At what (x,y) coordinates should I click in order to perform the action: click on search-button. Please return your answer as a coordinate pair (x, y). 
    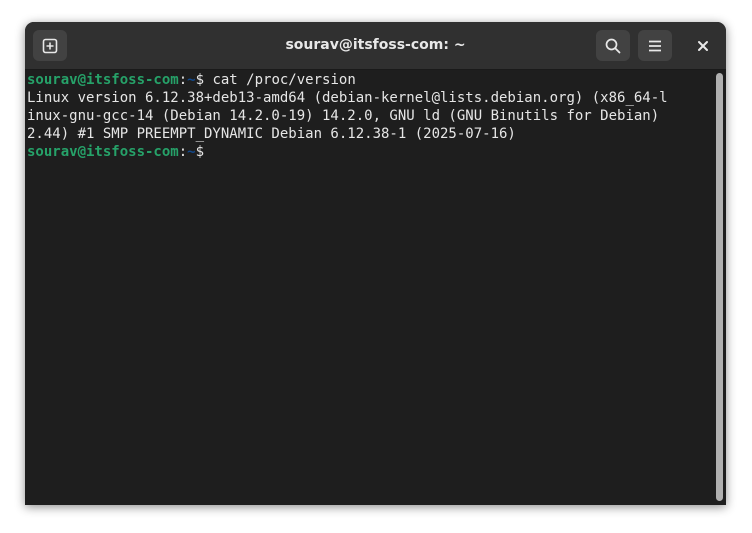
    Looking at the image, I should click on (613, 45).